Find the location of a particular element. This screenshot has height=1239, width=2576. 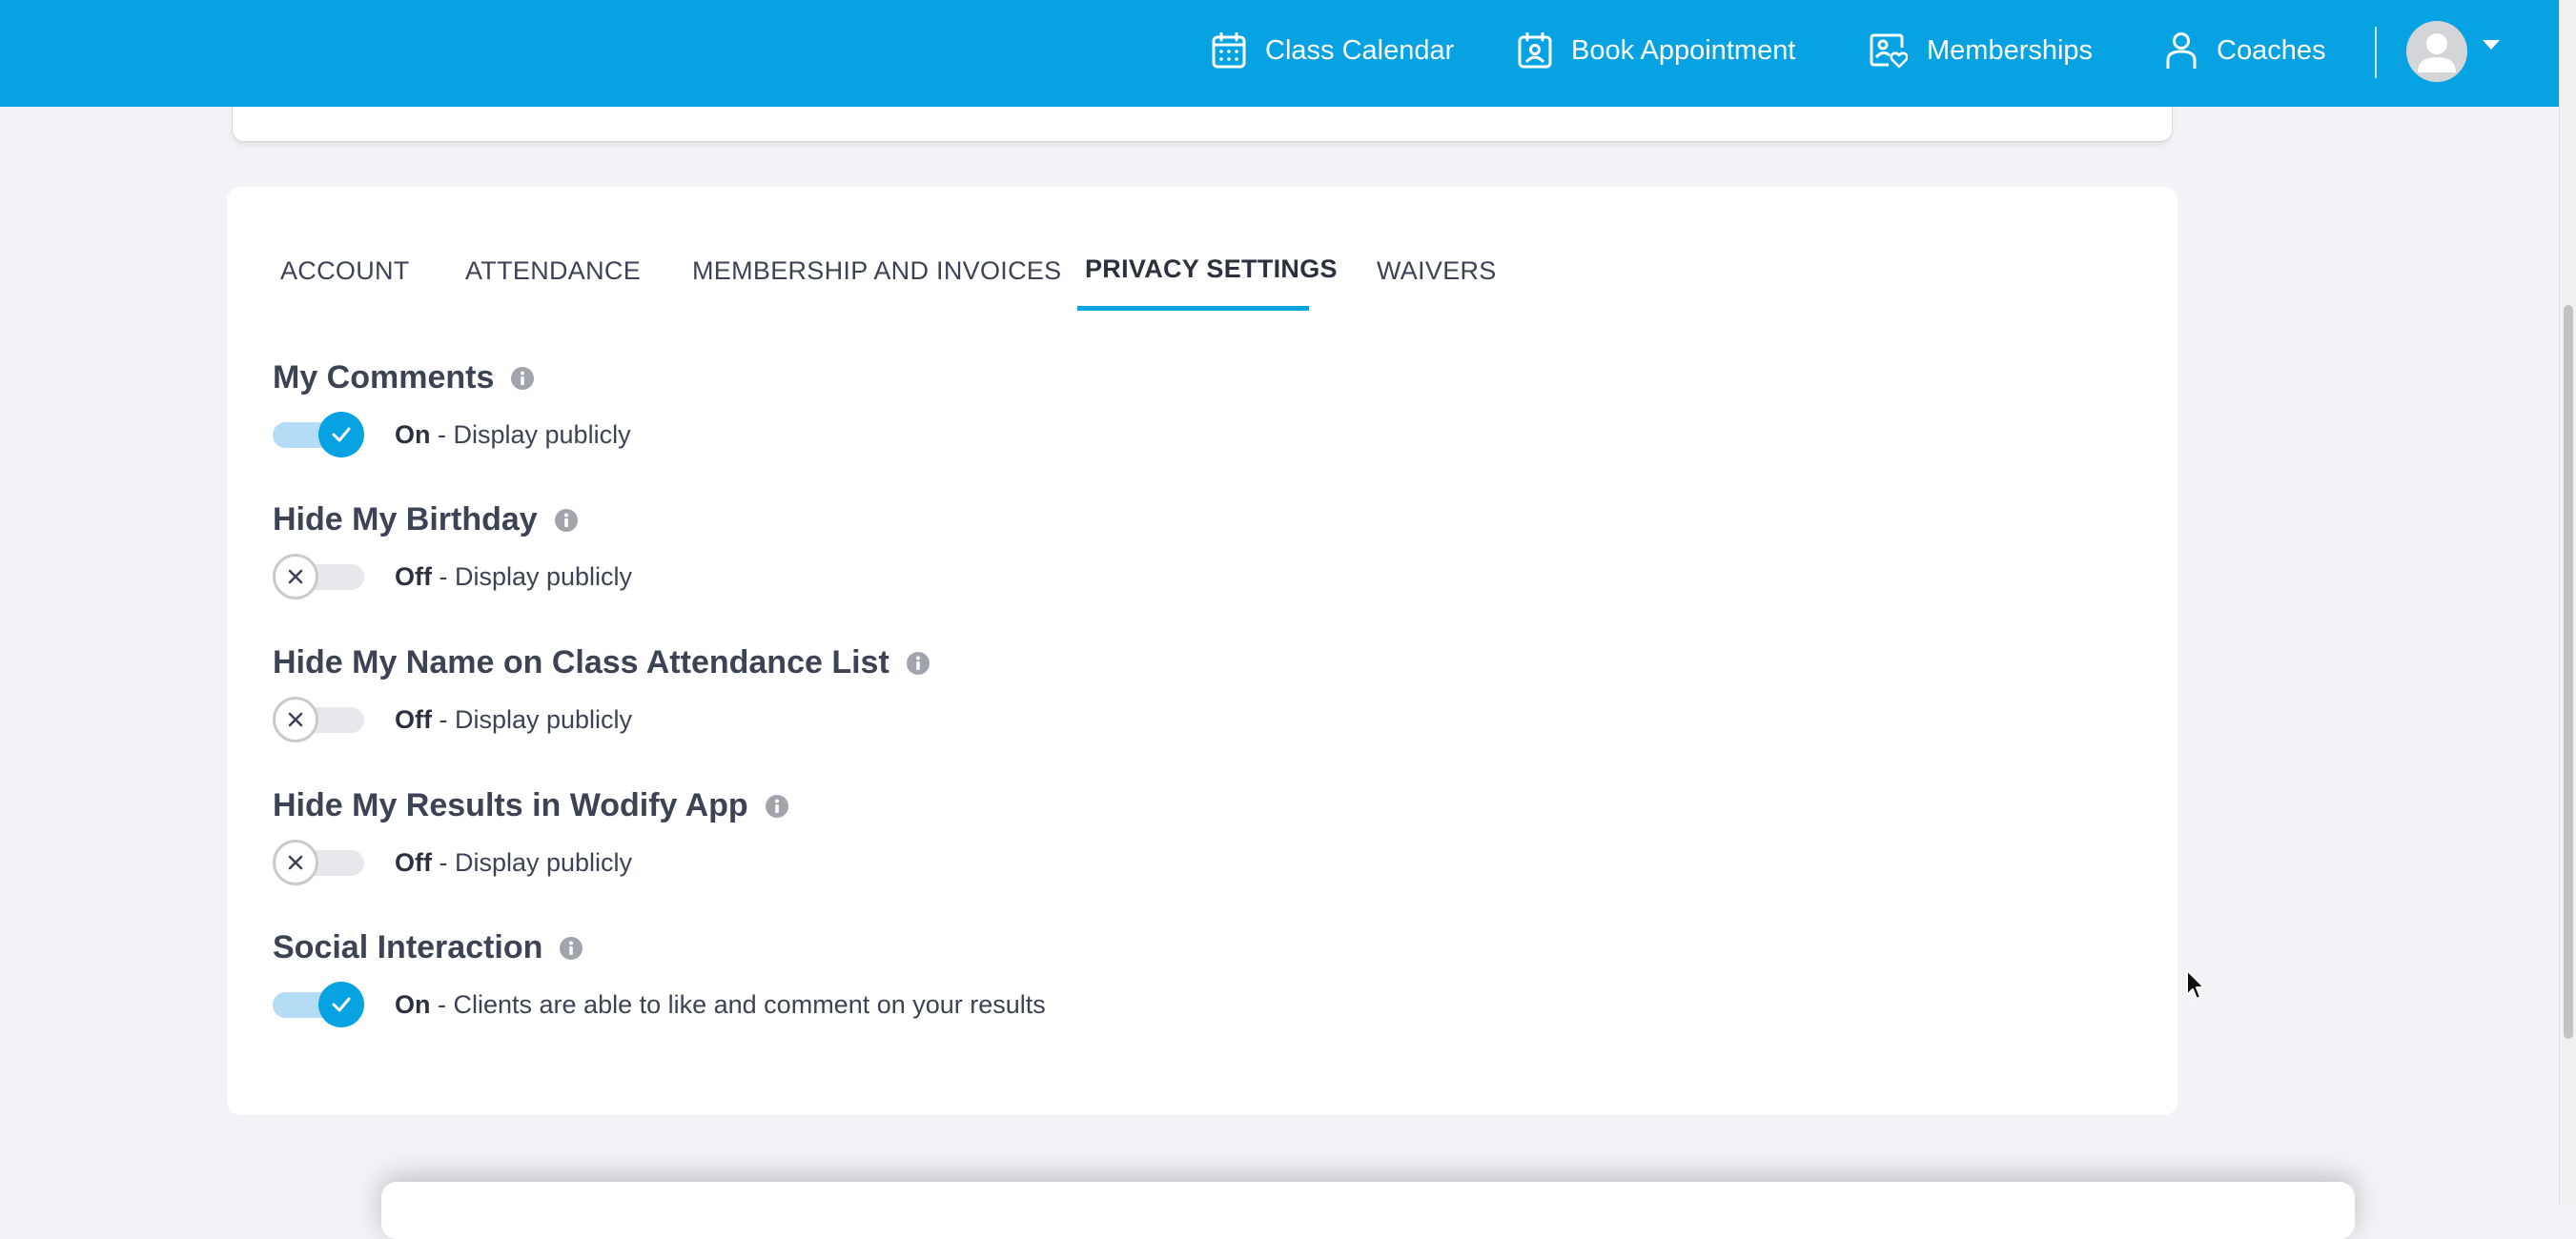

setting-title: Hide My Results in Wodify App is located at coordinates (511, 805).